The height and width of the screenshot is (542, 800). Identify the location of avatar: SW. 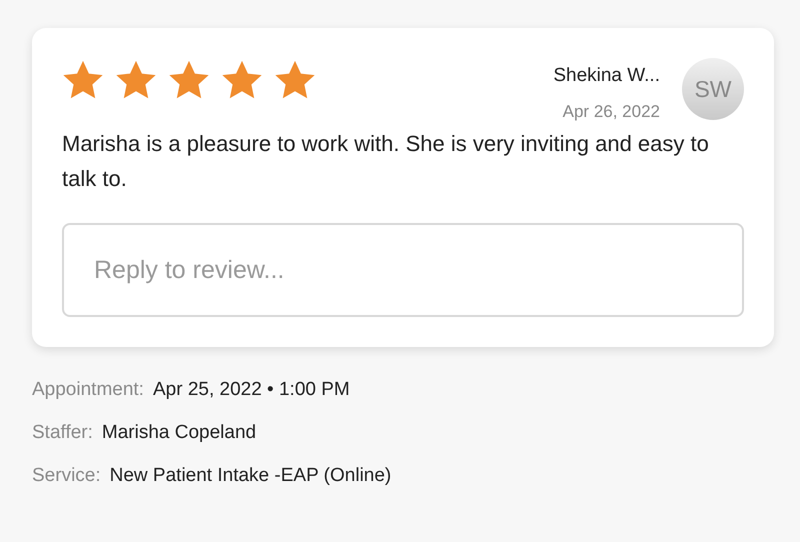
(713, 89).